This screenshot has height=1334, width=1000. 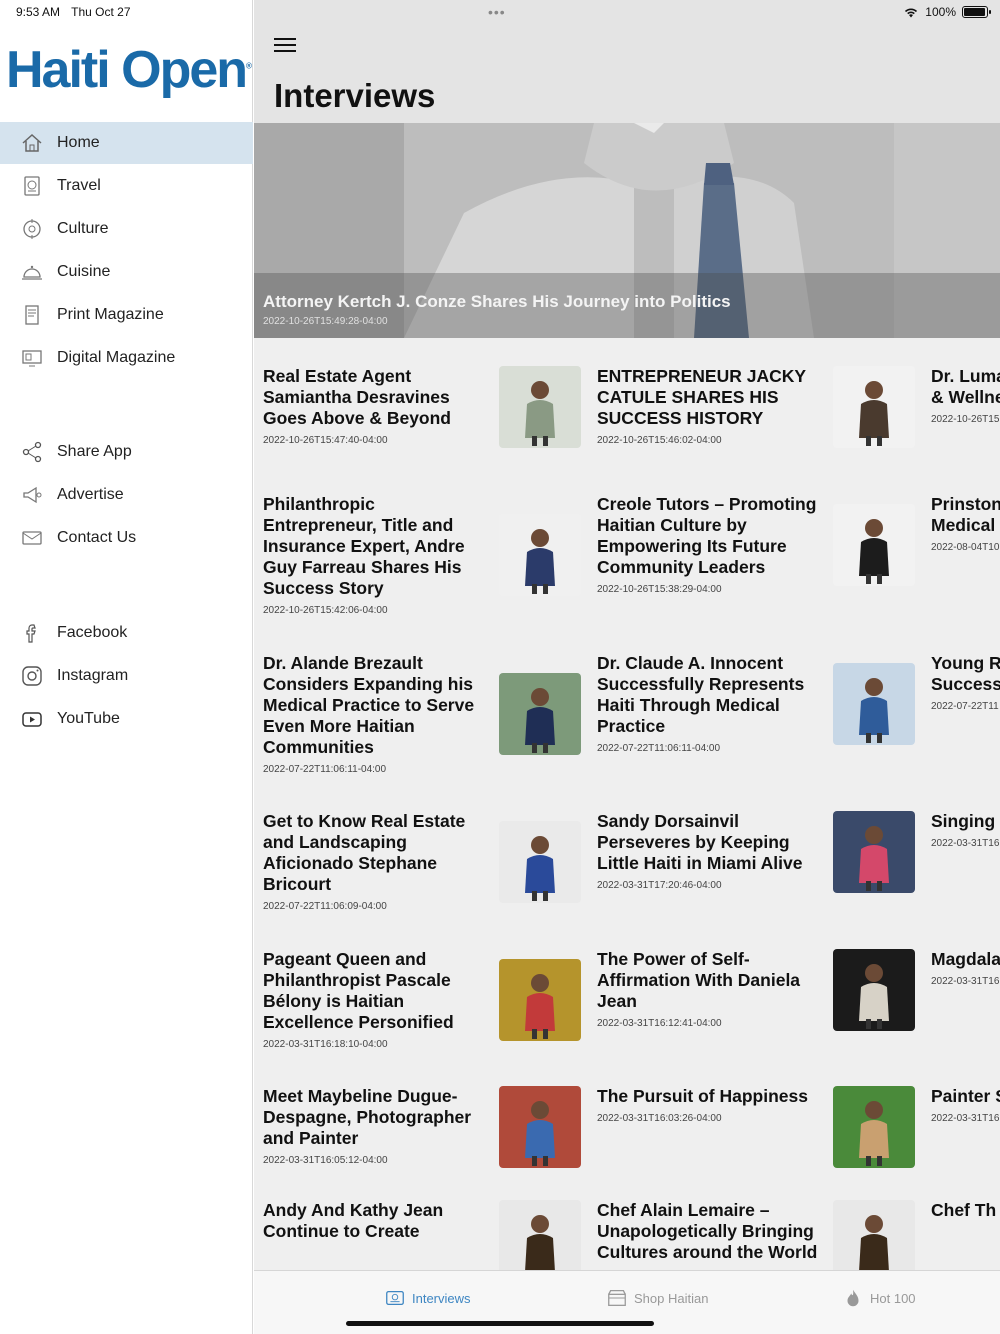 I want to click on tab-hot-100: Hot 100, so click(x=879, y=1298).